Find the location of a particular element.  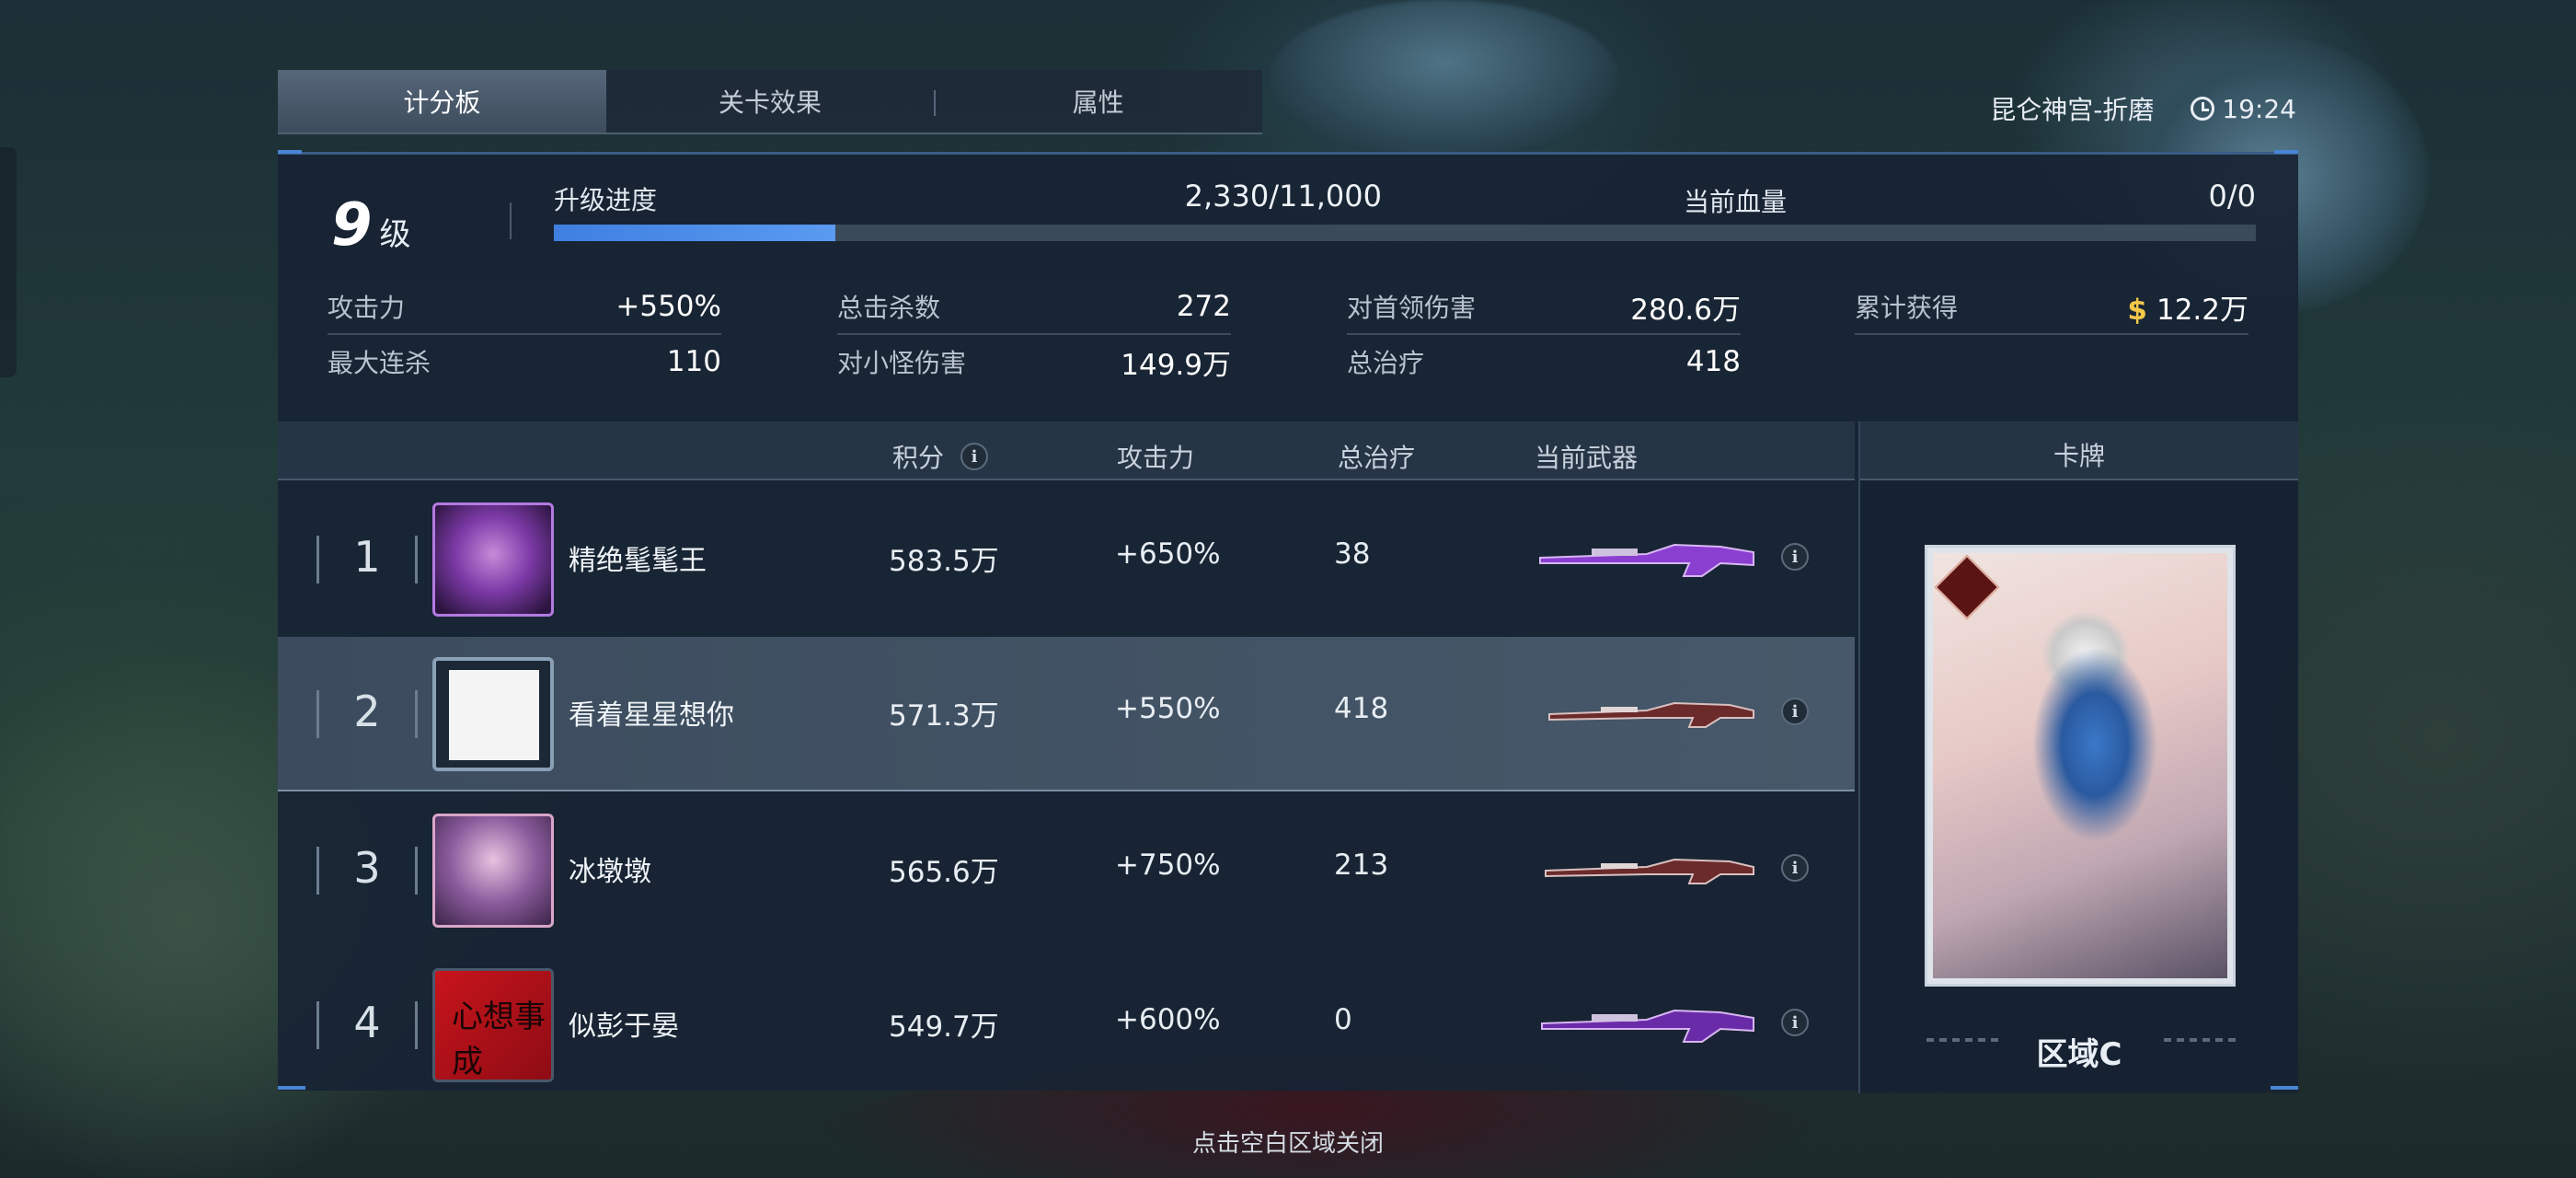

rank-number: 3 is located at coordinates (367, 868).